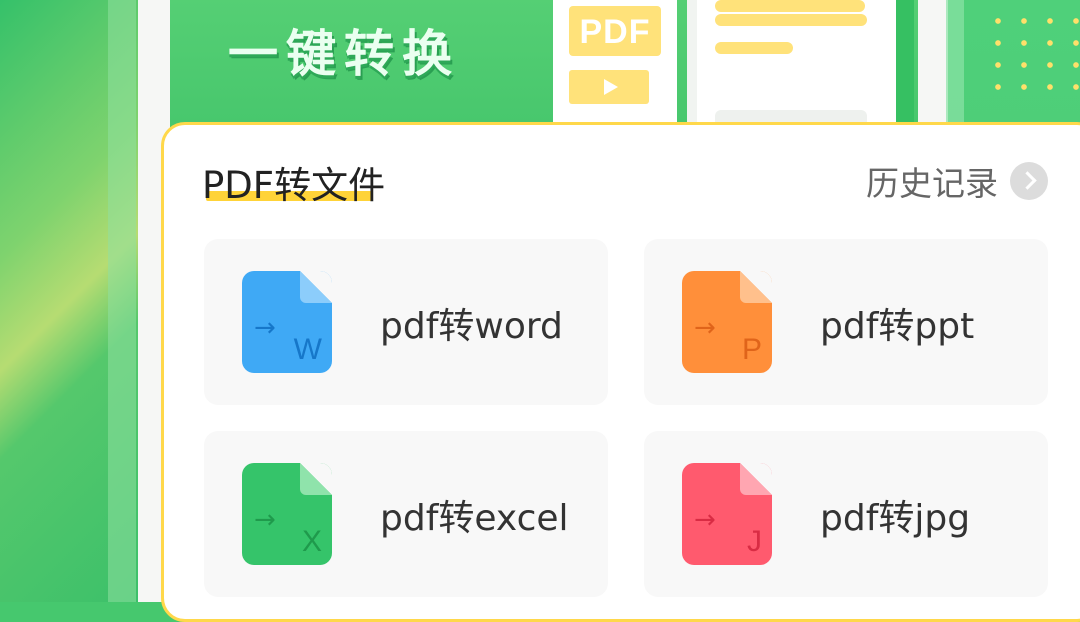 The height and width of the screenshot is (622, 1080). I want to click on tool-label: pdf转jpg, so click(895, 518).